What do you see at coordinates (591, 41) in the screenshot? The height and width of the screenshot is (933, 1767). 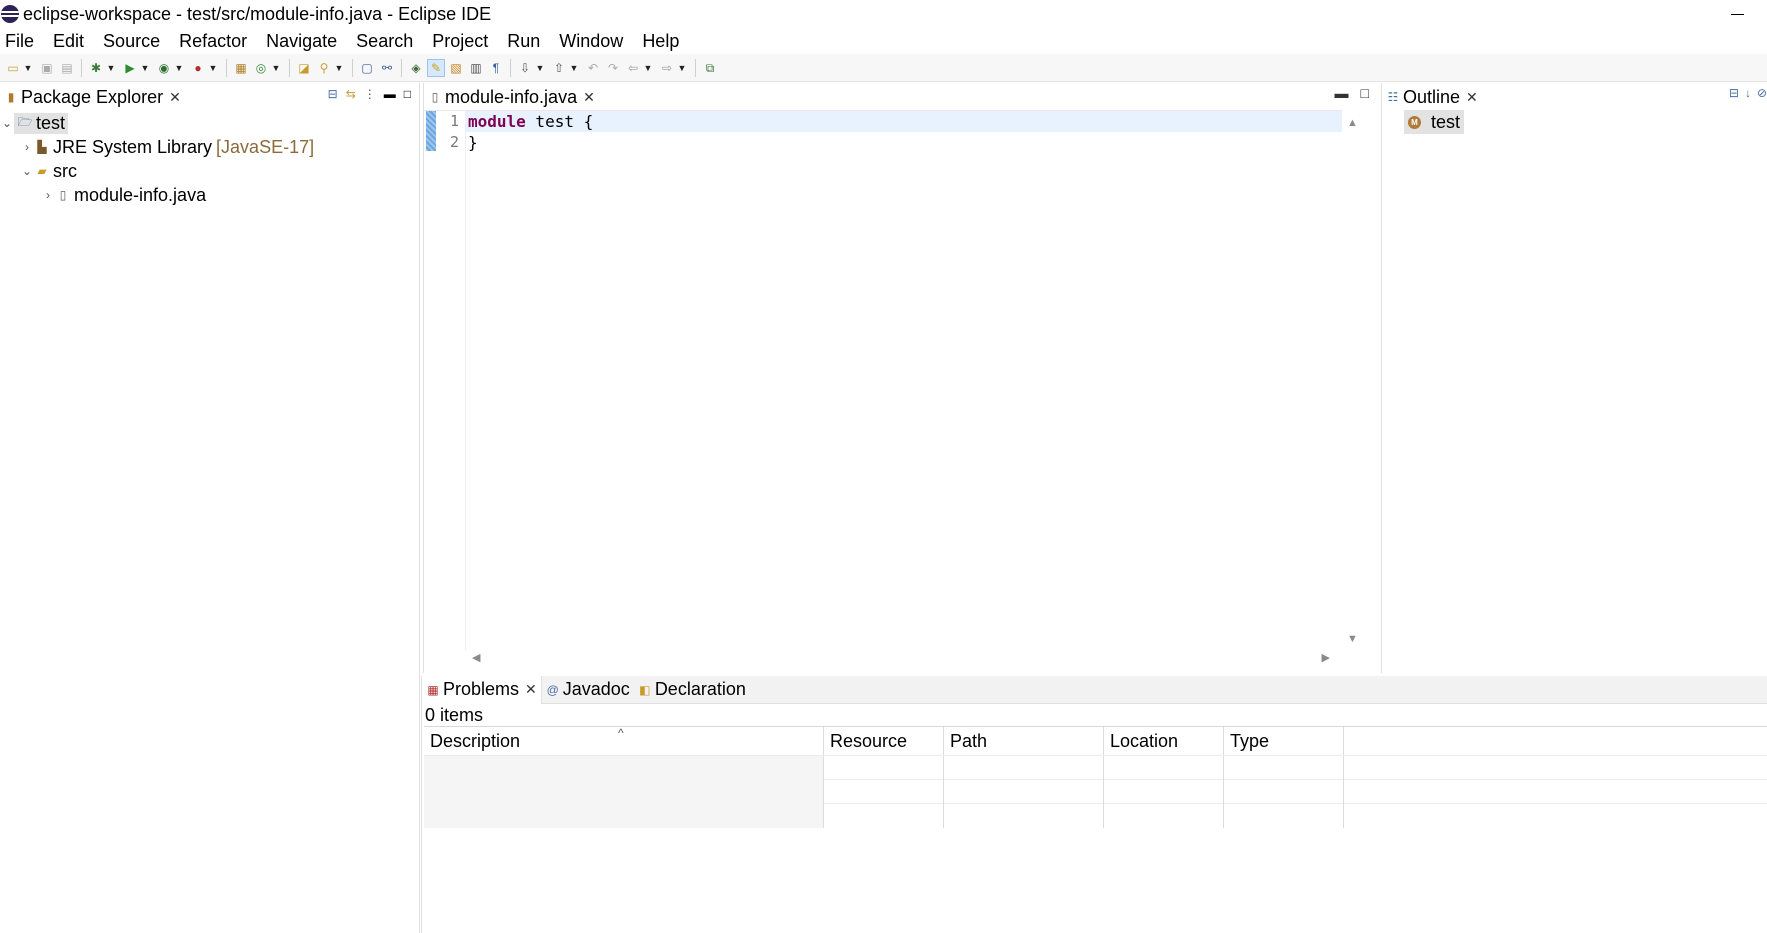 I see `menu-window: Window` at bounding box center [591, 41].